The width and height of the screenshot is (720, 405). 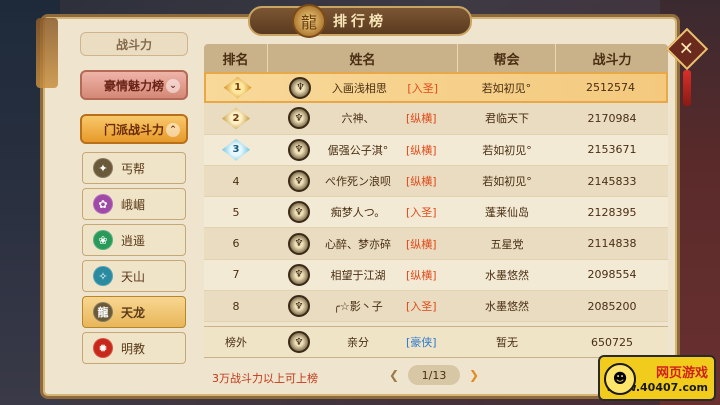 What do you see at coordinates (612, 275) in the screenshot?
I see `power-cell: 2098554` at bounding box center [612, 275].